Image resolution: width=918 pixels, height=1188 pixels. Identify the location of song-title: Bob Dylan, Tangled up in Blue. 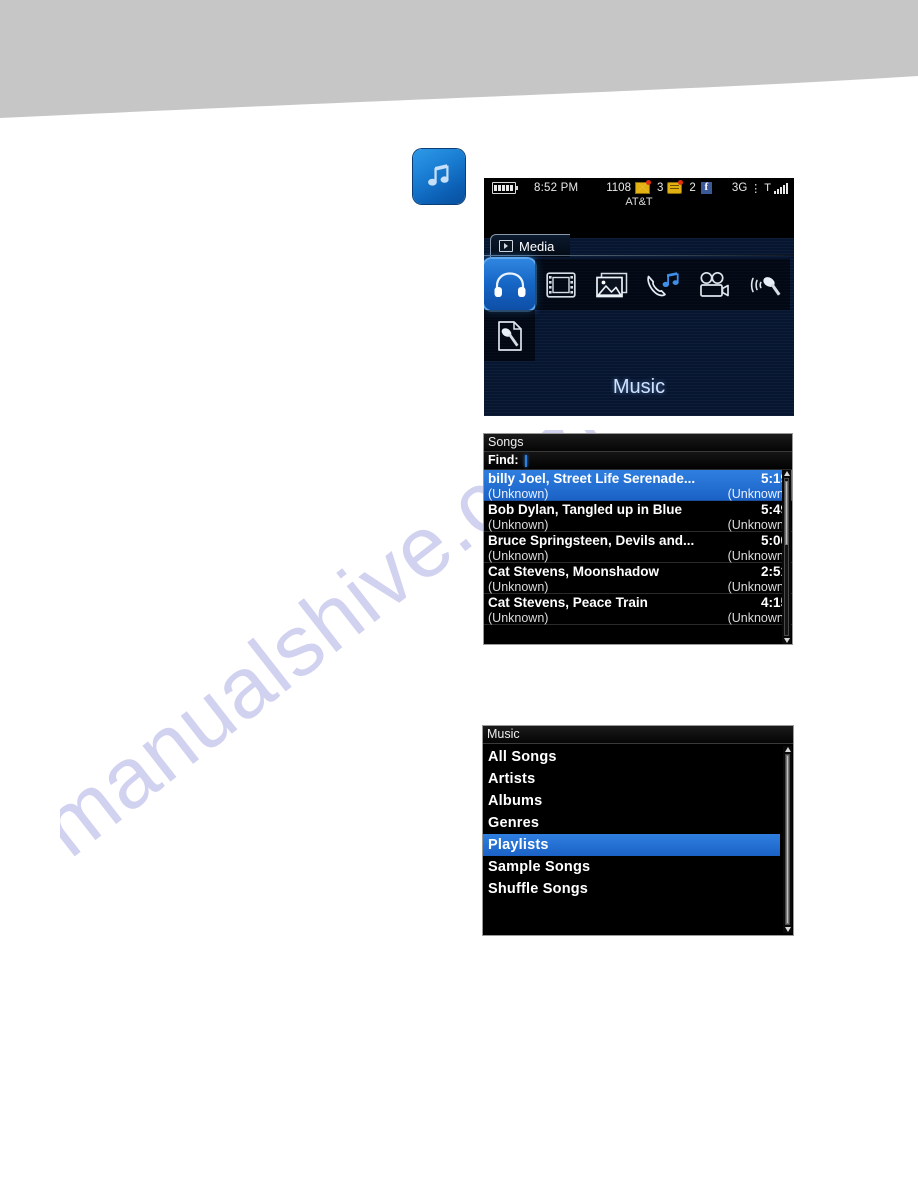
(585, 509).